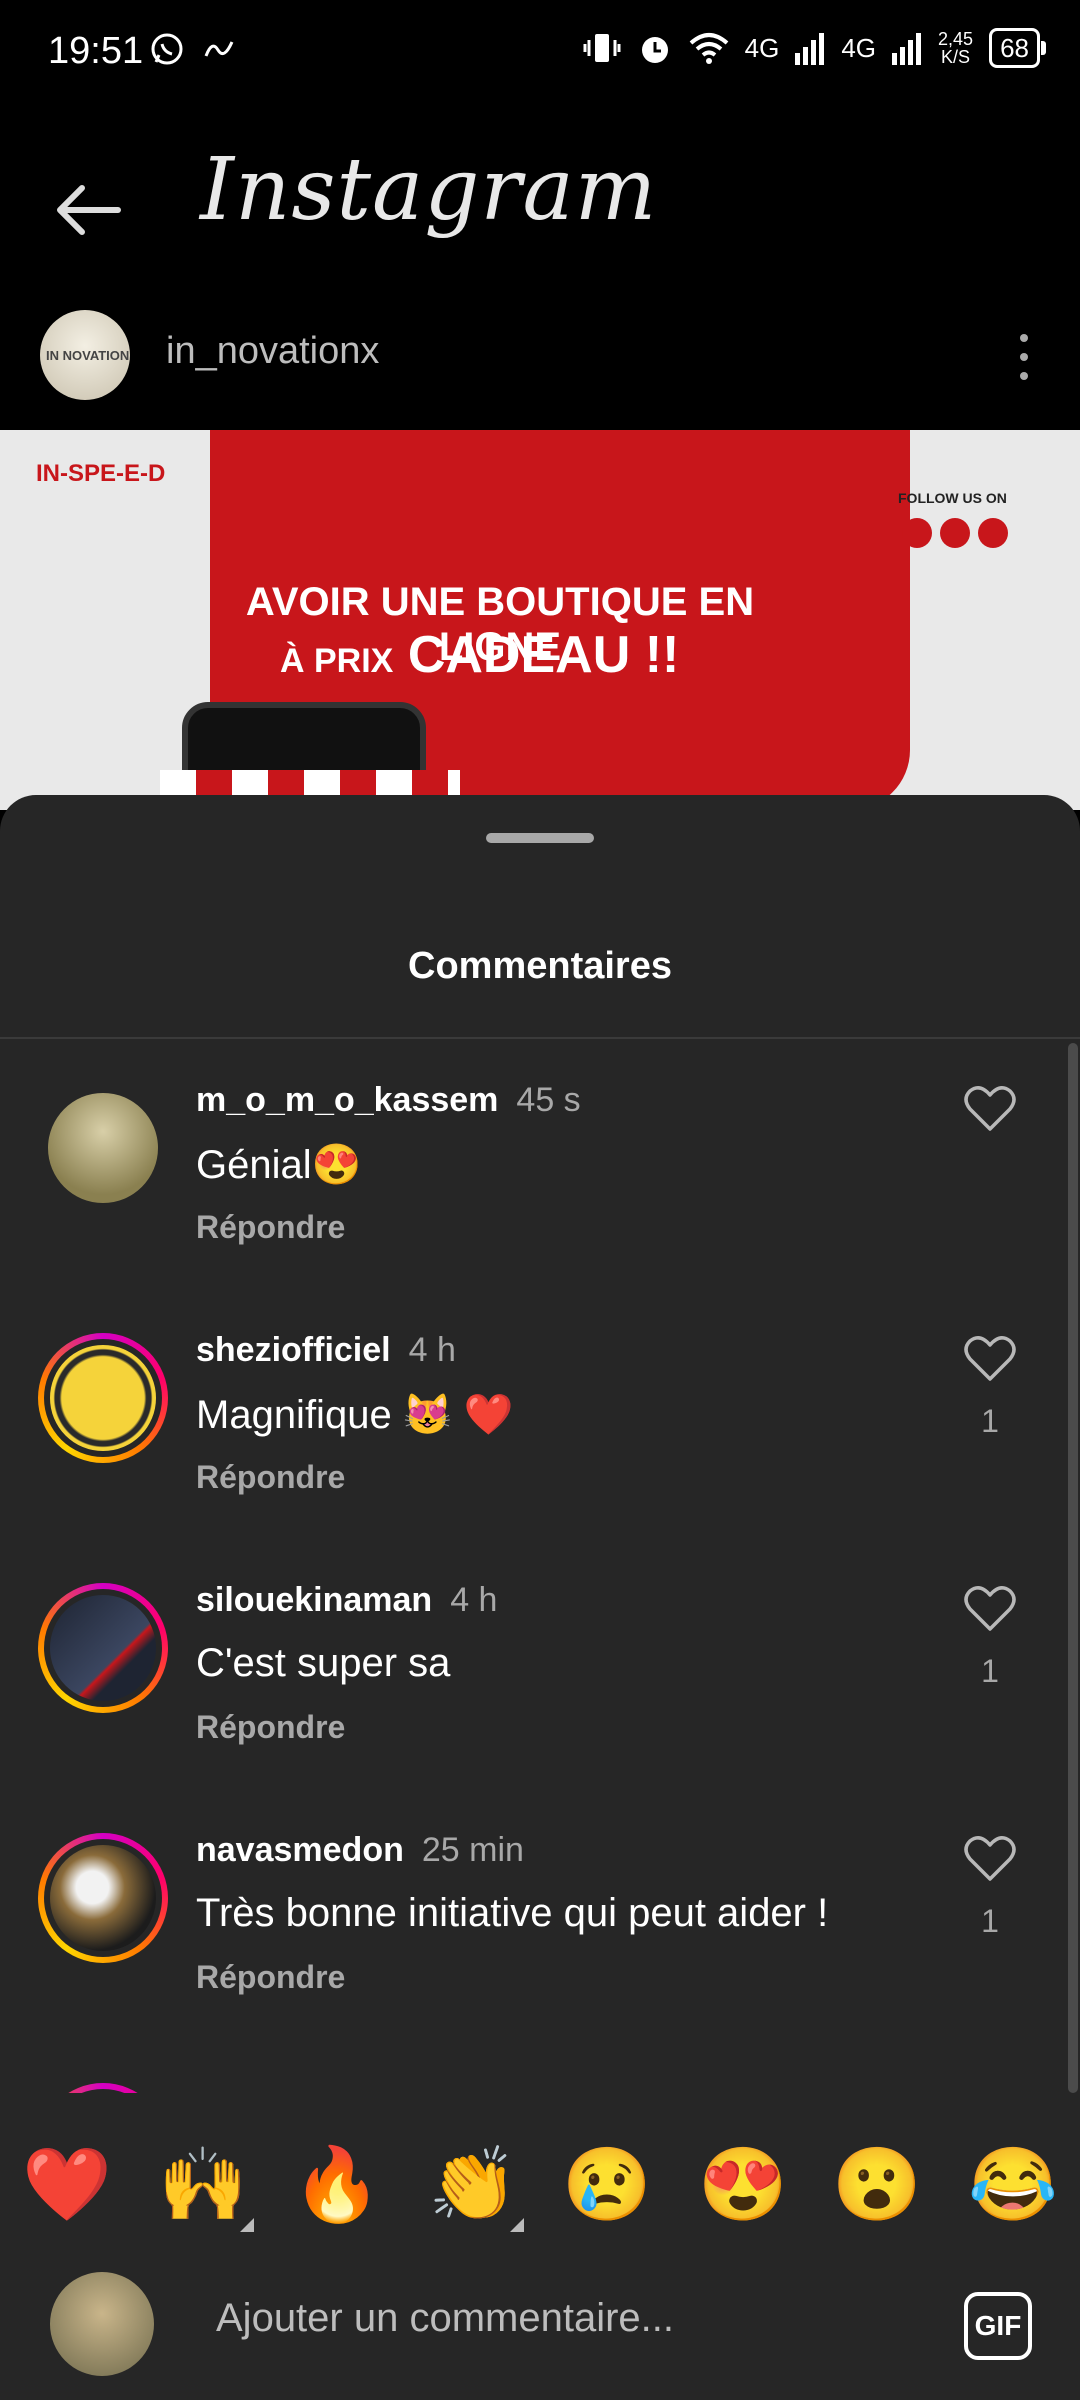  What do you see at coordinates (530, 1168) in the screenshot?
I see `comment-item: m_o_m_o_kassem 45 s Génial😍 Répondre` at bounding box center [530, 1168].